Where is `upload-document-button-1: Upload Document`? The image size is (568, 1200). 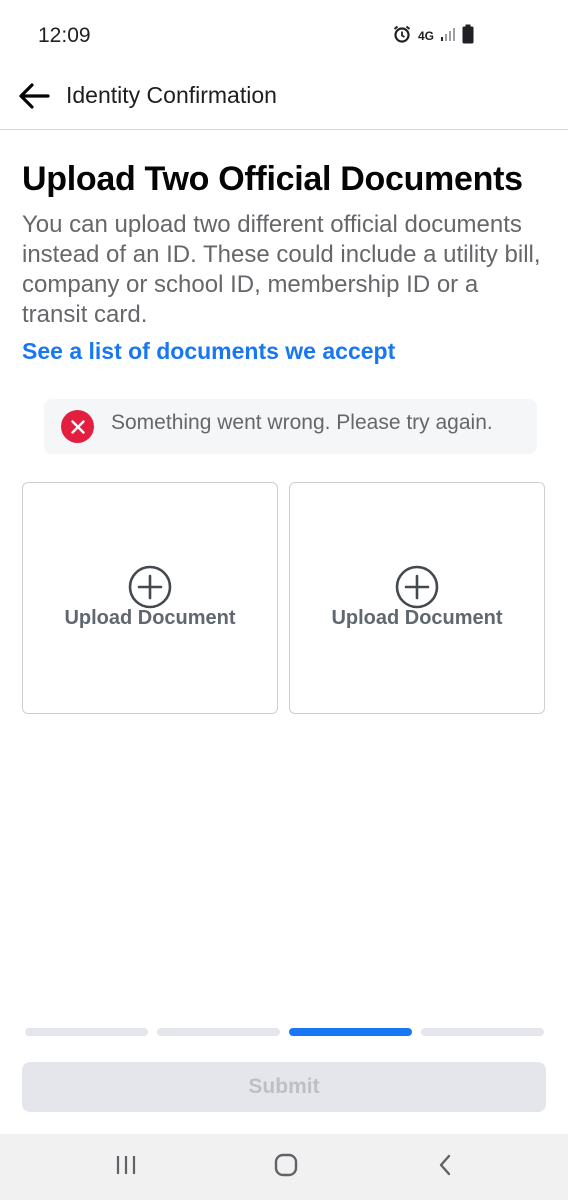 upload-document-button-1: Upload Document is located at coordinates (150, 598).